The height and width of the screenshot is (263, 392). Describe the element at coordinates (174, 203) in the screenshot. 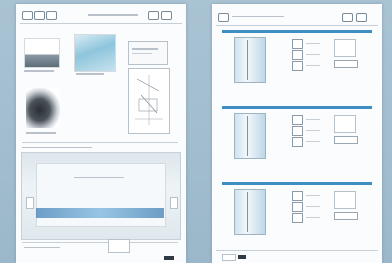

I see `banner-next-icon` at that location.